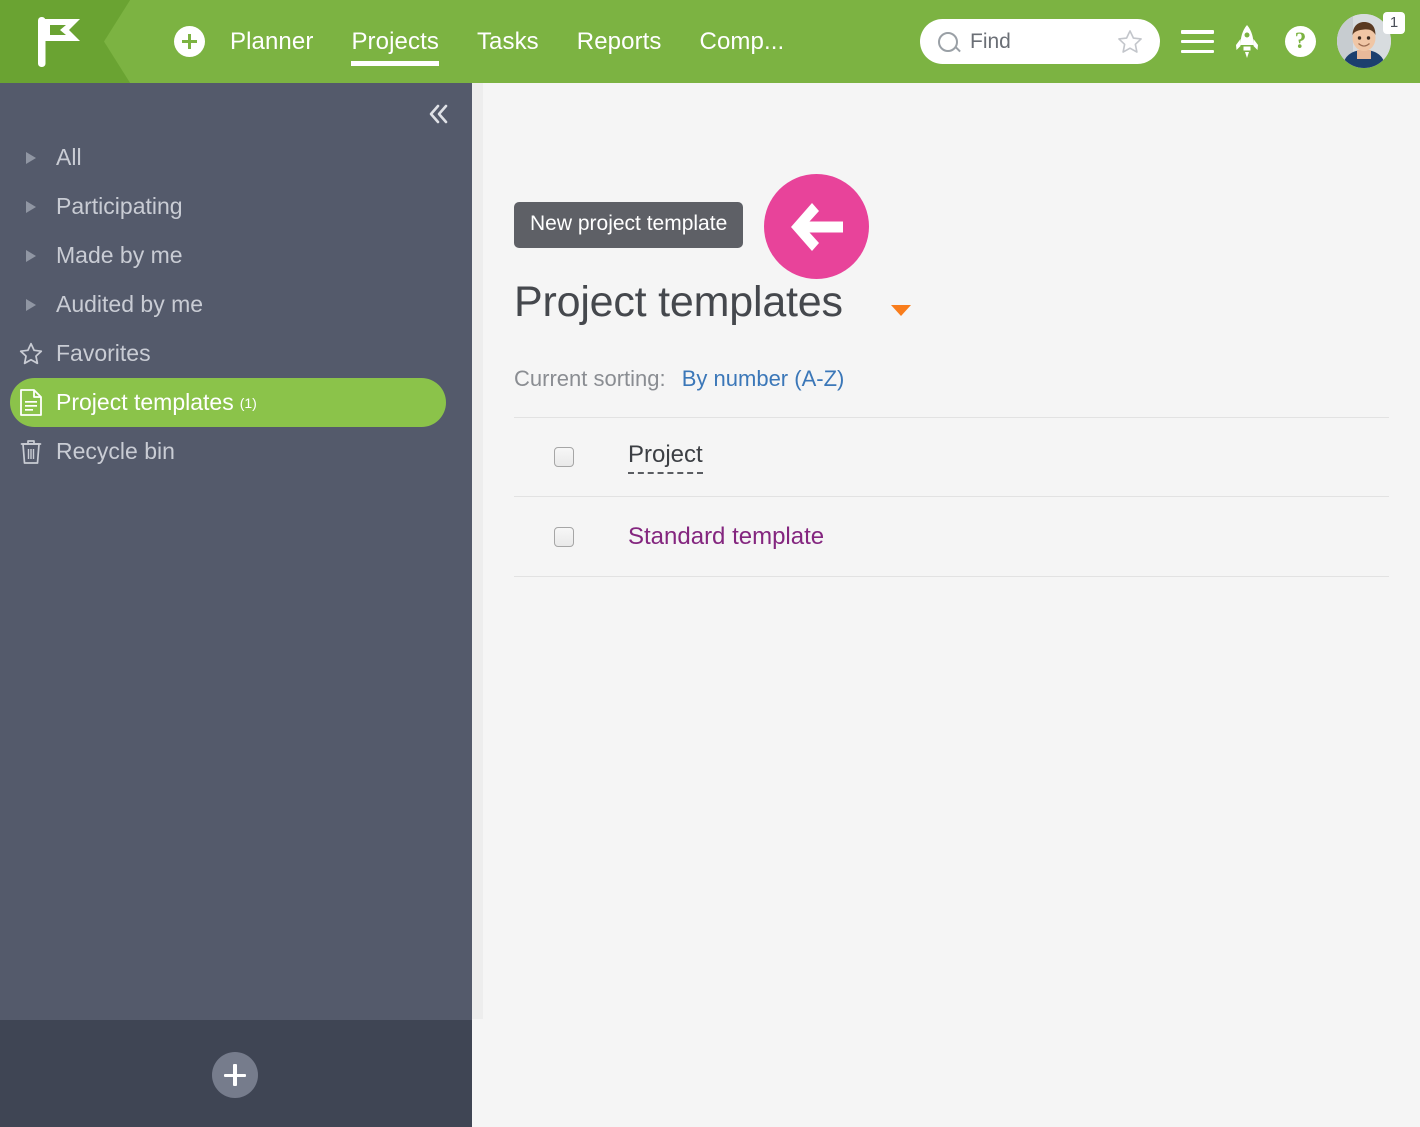 The height and width of the screenshot is (1127, 1420). What do you see at coordinates (103, 353) in the screenshot?
I see `sidebar-item-label: Favorites` at bounding box center [103, 353].